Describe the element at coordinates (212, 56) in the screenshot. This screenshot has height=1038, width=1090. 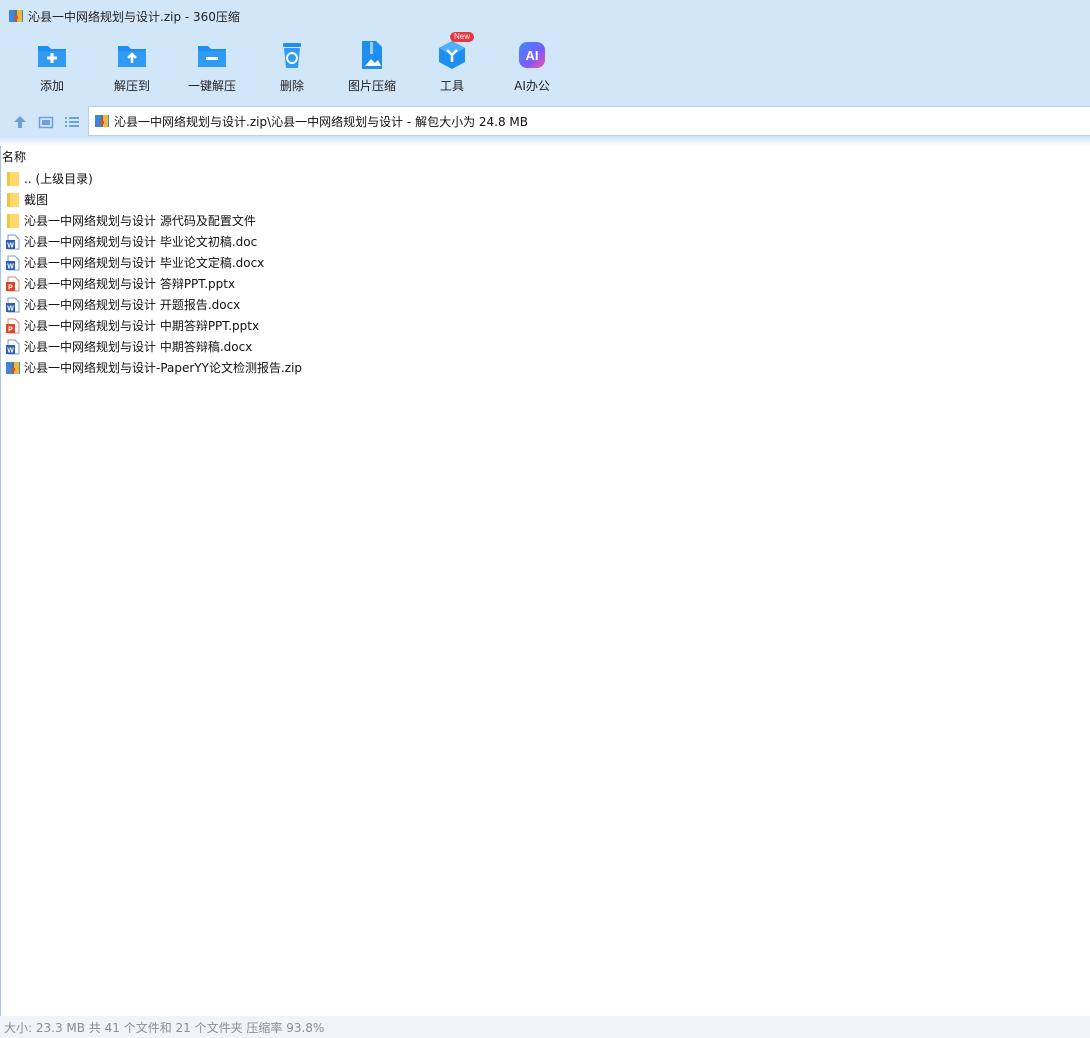
I see `one-click-extract-icon` at that location.